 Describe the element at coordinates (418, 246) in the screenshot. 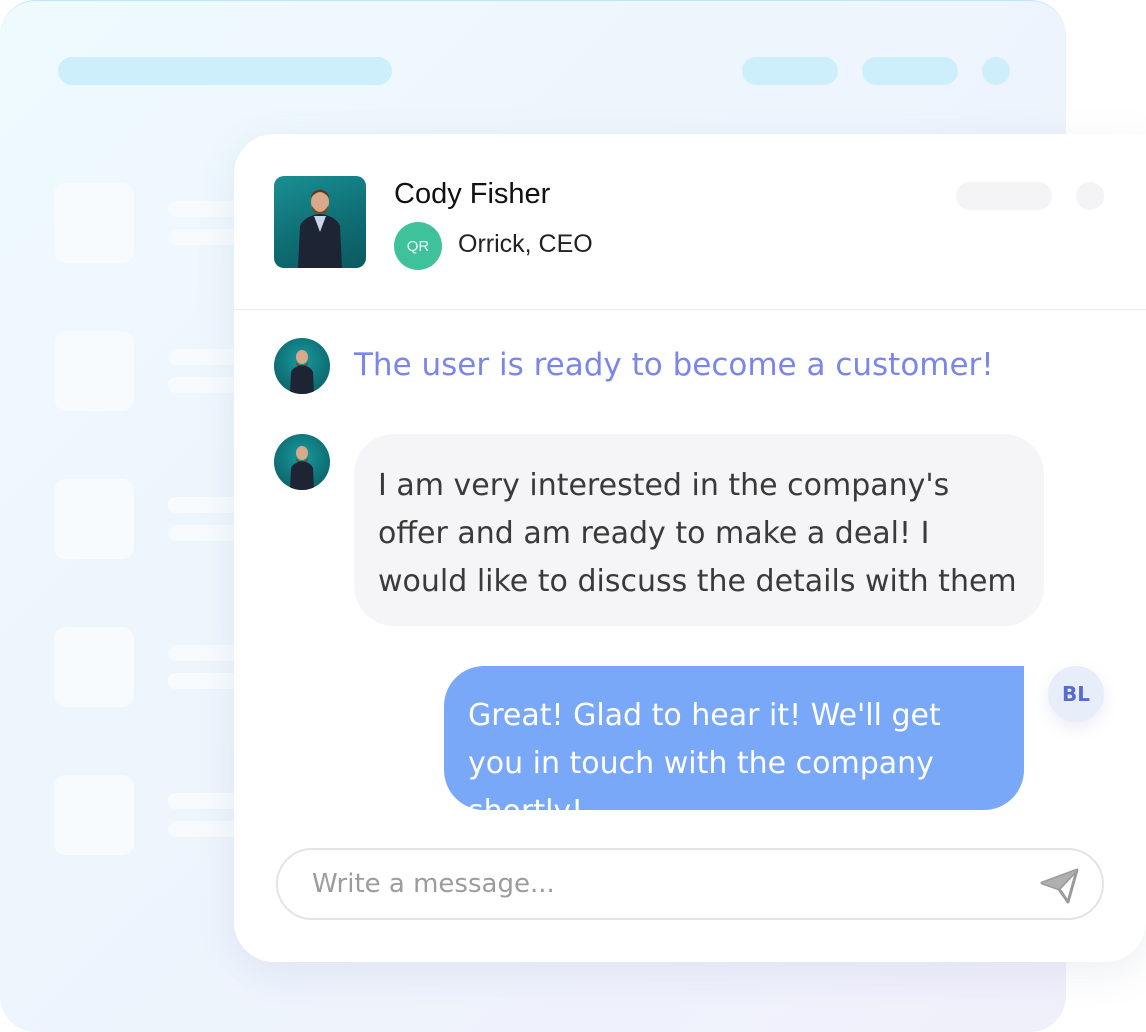

I see `company-badge: QR` at that location.